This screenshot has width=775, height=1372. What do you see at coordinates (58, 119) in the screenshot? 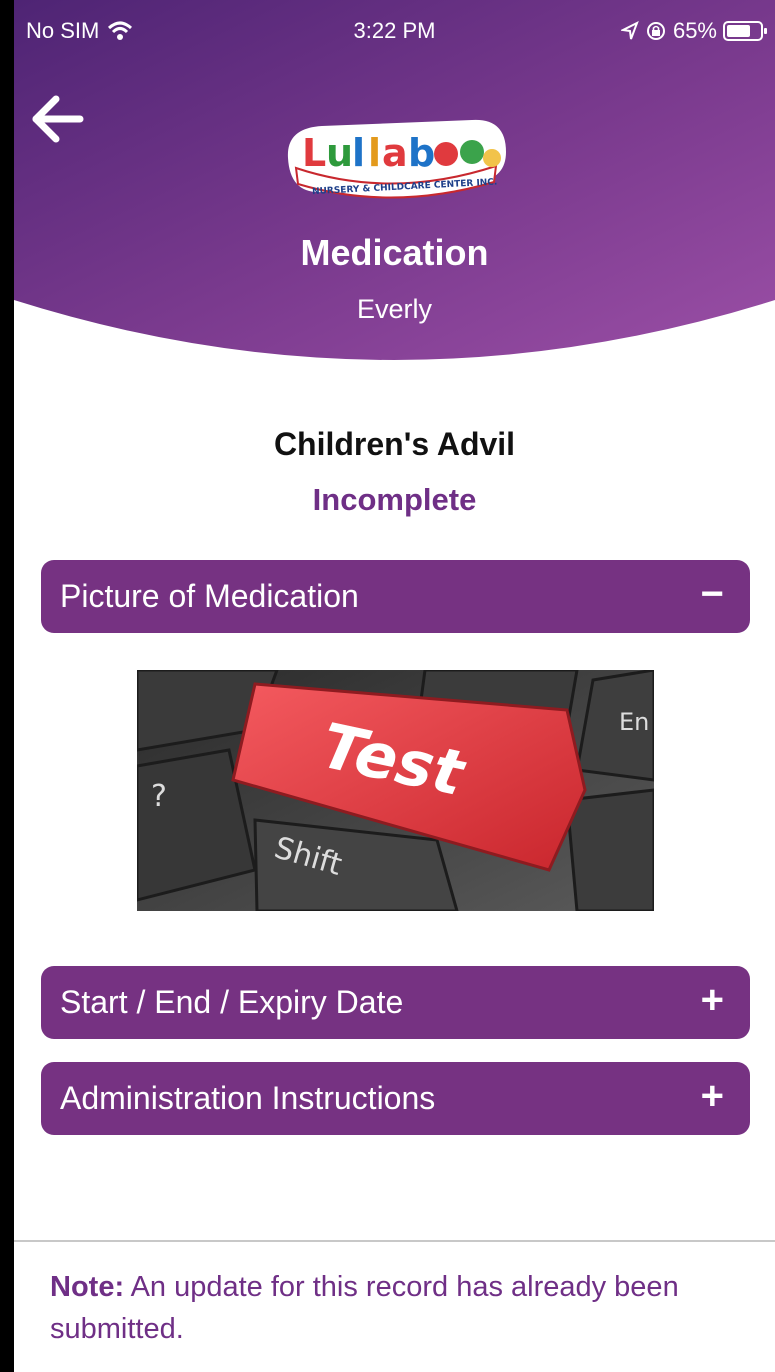
I see `arrow-left-icon` at bounding box center [58, 119].